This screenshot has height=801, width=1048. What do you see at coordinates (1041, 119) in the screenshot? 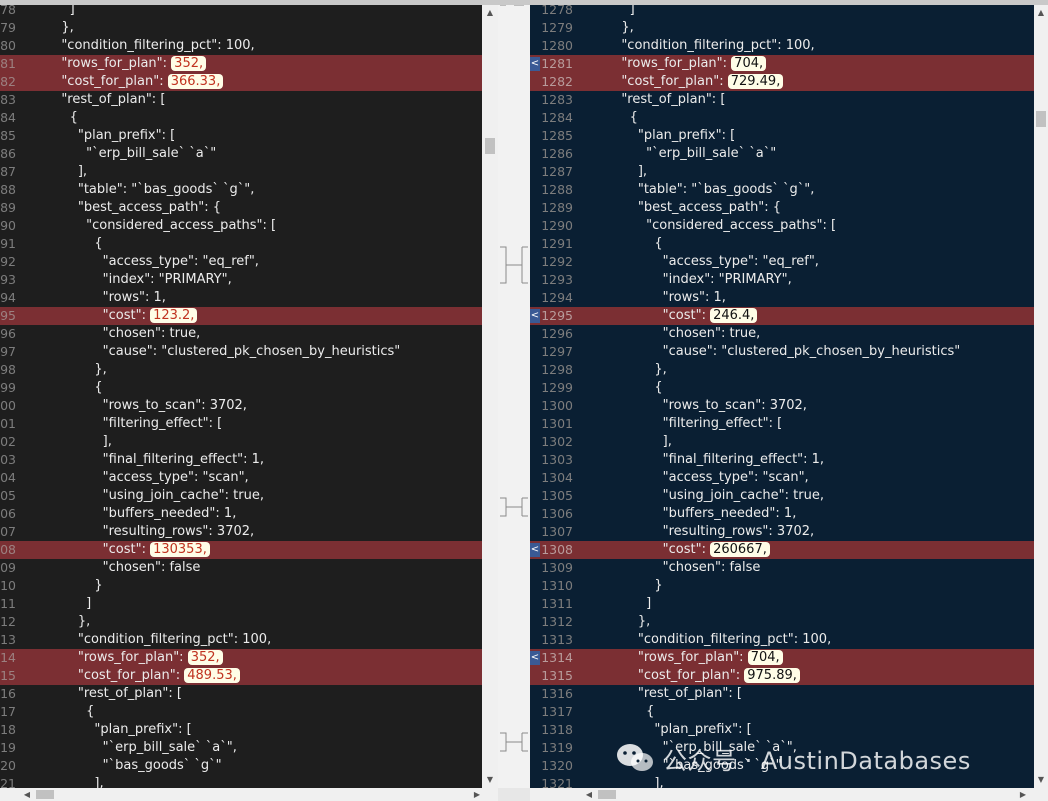
I see `right-scroll-thumb` at bounding box center [1041, 119].